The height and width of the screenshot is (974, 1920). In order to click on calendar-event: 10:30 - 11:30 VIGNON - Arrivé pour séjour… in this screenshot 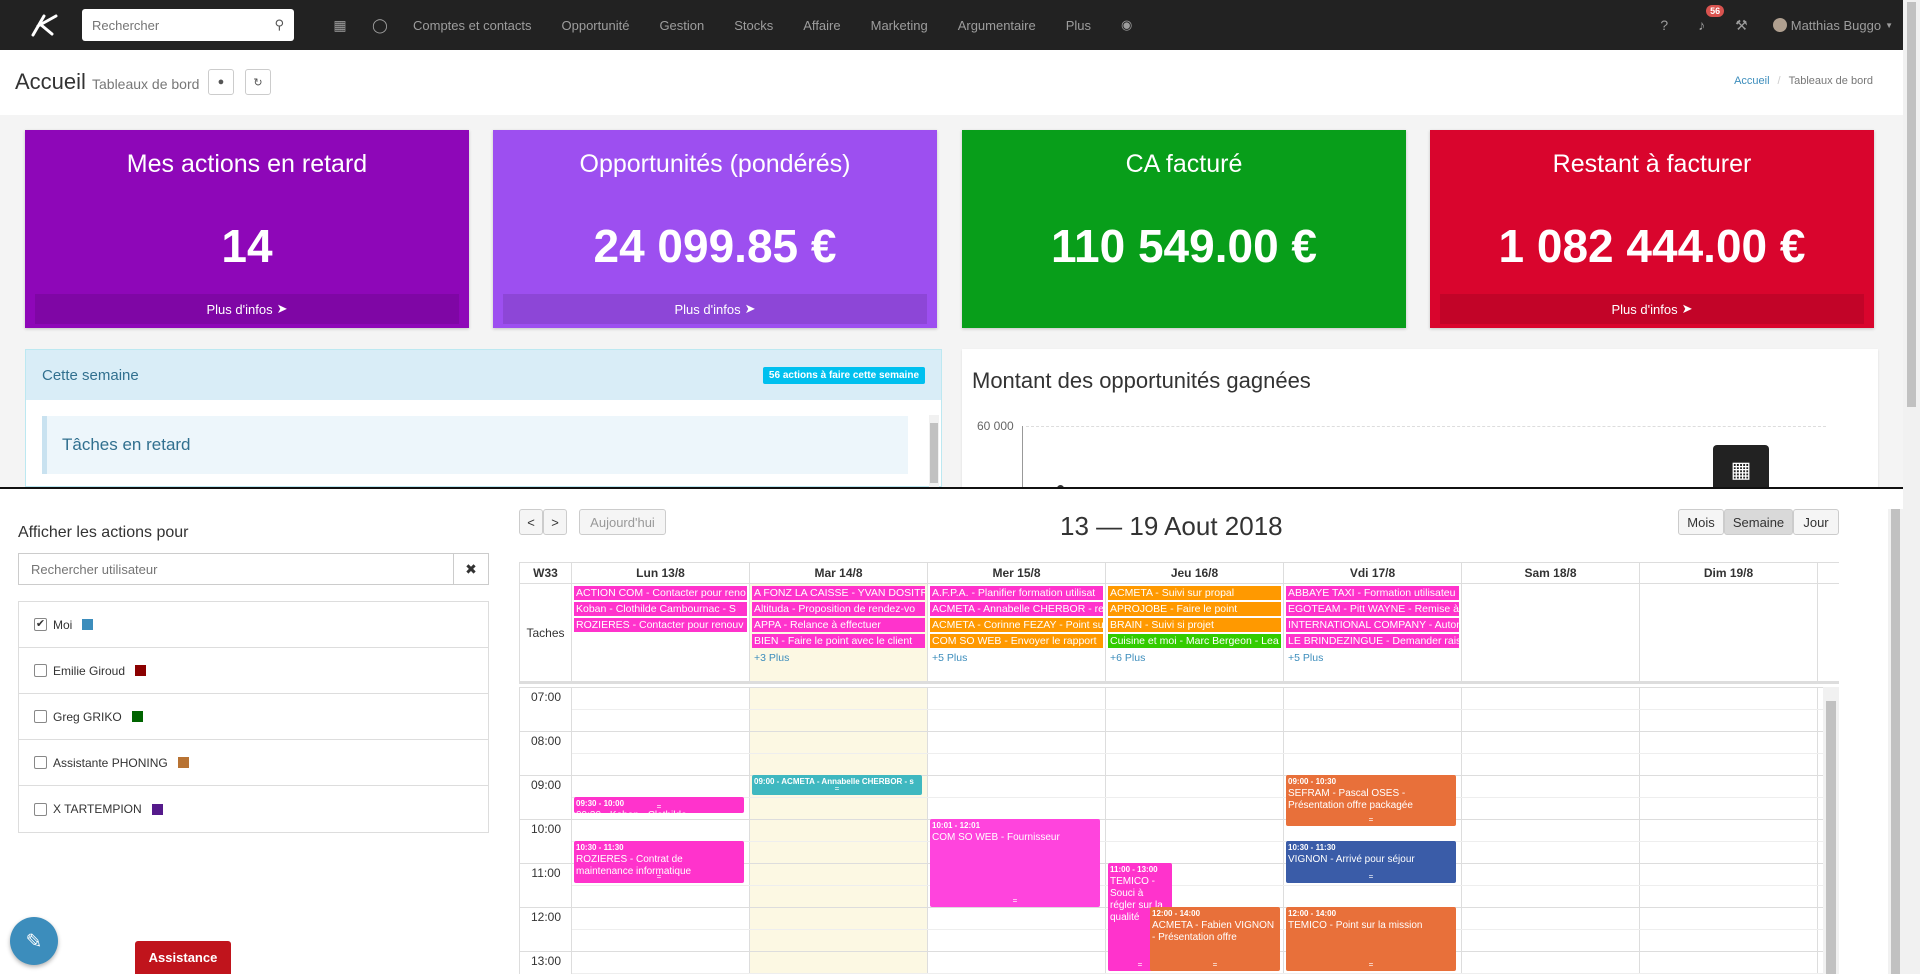, I will do `click(1371, 862)`.